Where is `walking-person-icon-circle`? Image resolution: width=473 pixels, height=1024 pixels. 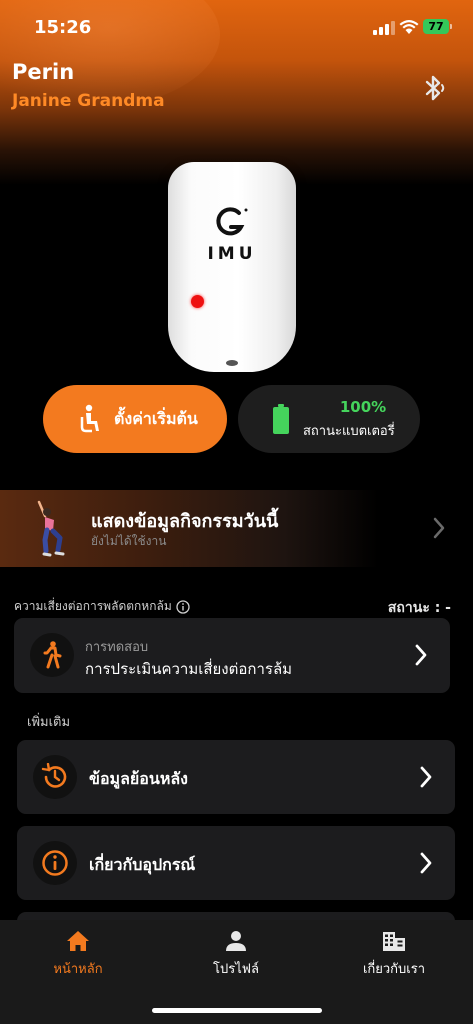
walking-person-icon-circle is located at coordinates (52, 655).